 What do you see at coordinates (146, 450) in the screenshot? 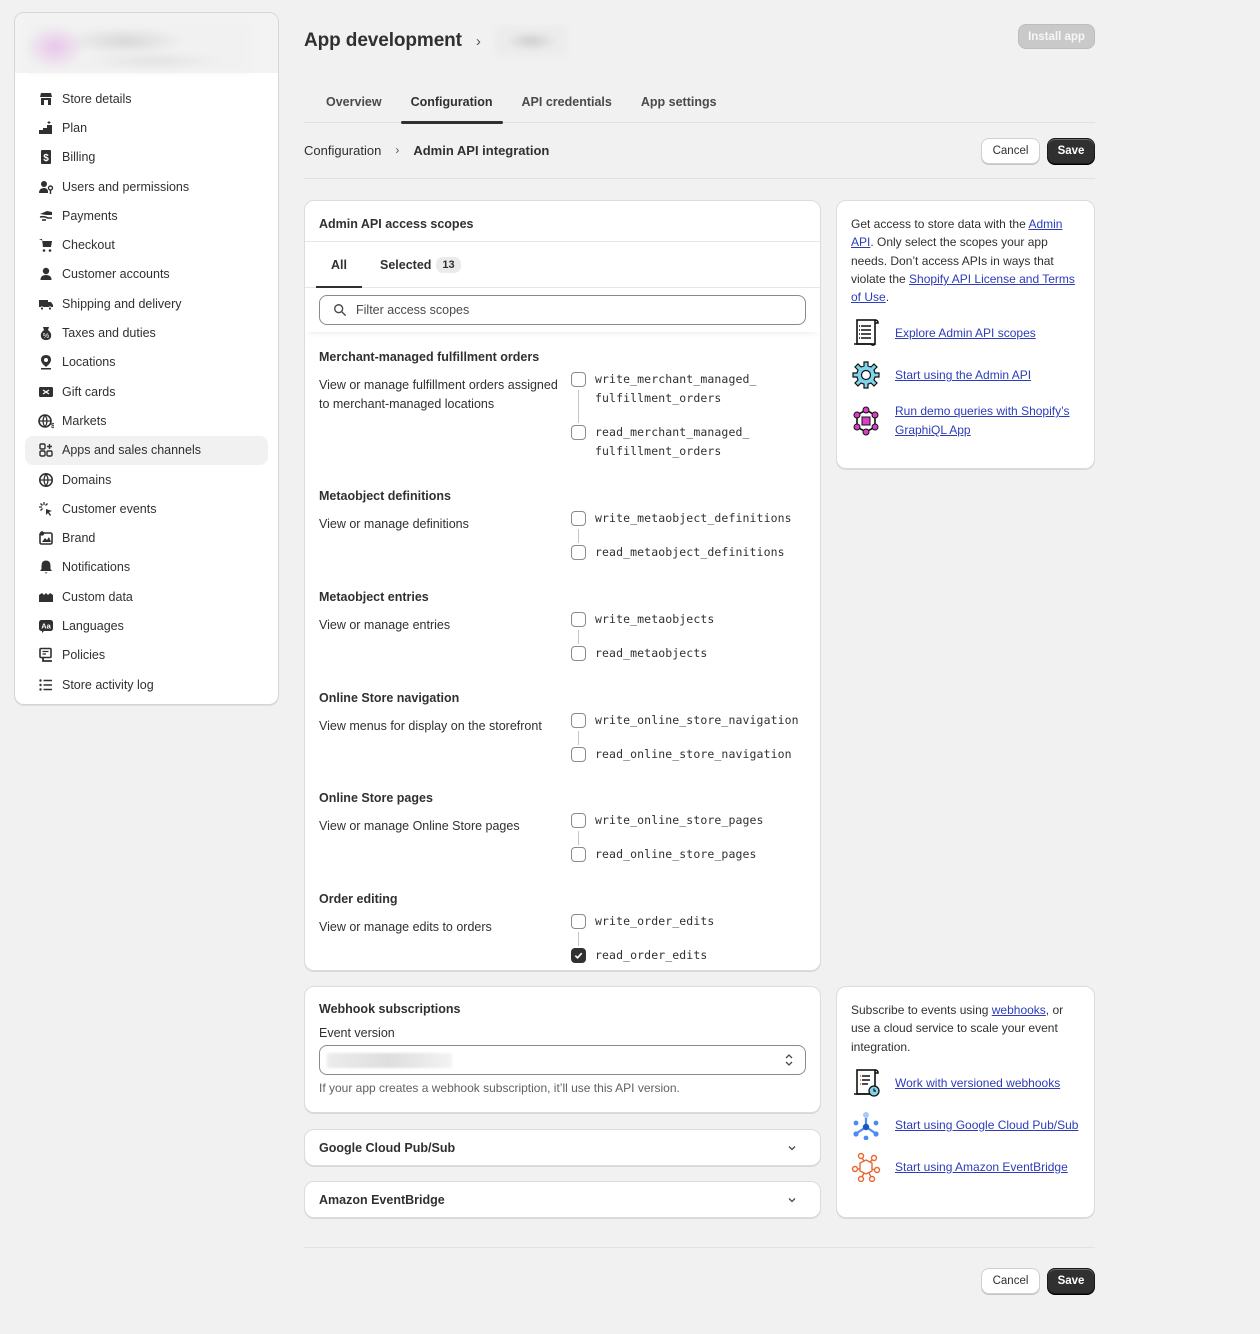
I see `sidebar-item-apps-and-sales-channels: Apps and sales channels` at bounding box center [146, 450].